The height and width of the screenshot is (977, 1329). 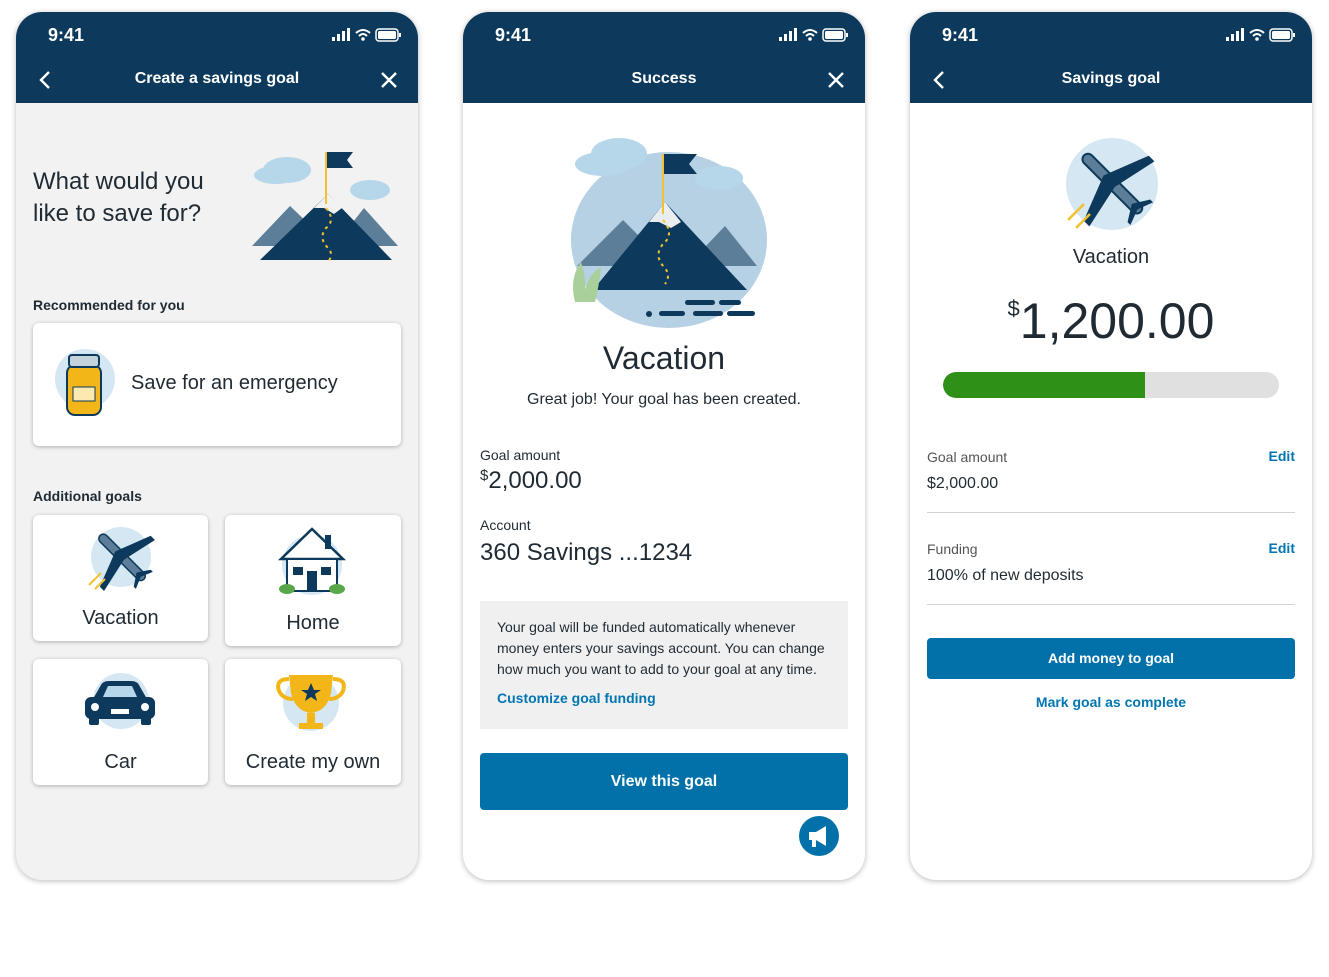 I want to click on house-icon, so click(x=312, y=561).